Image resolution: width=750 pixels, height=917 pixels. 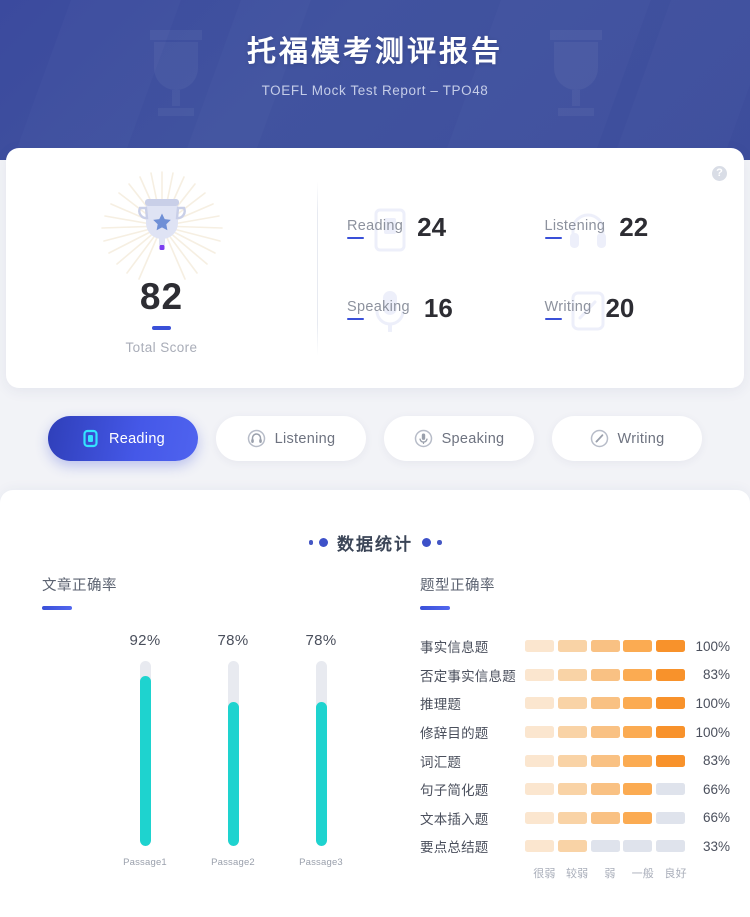 I want to click on trophy-icon, so click(x=161, y=224).